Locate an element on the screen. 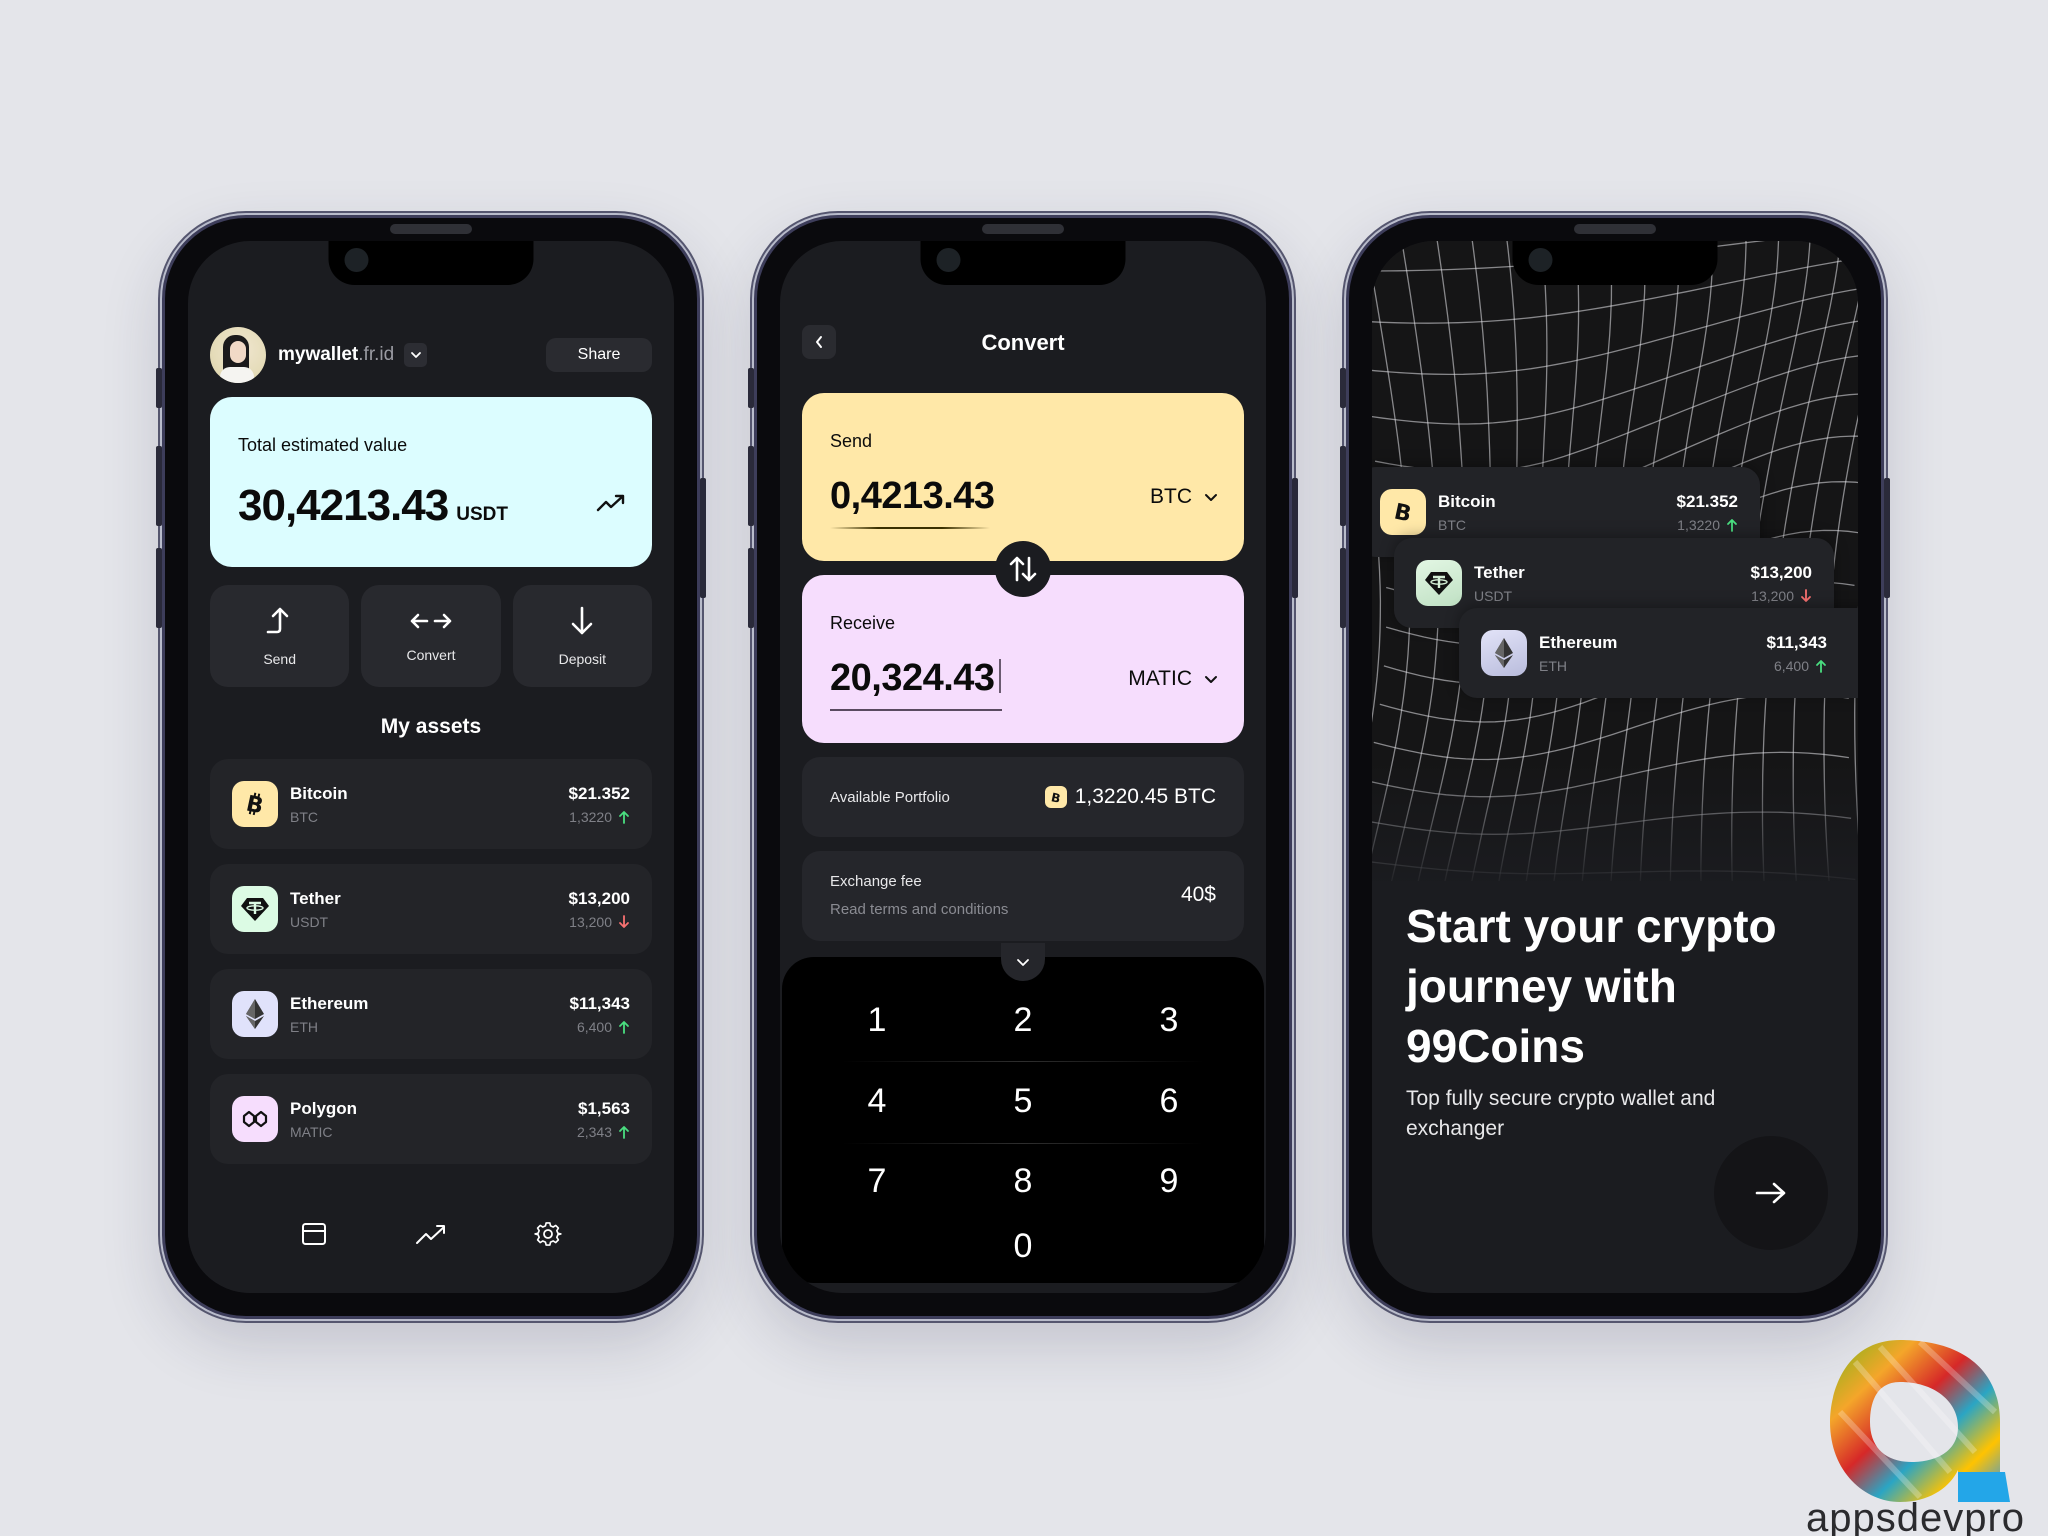 This screenshot has width=2048, height=1536. keypad-row: 4 5 6 is located at coordinates (1023, 1101).